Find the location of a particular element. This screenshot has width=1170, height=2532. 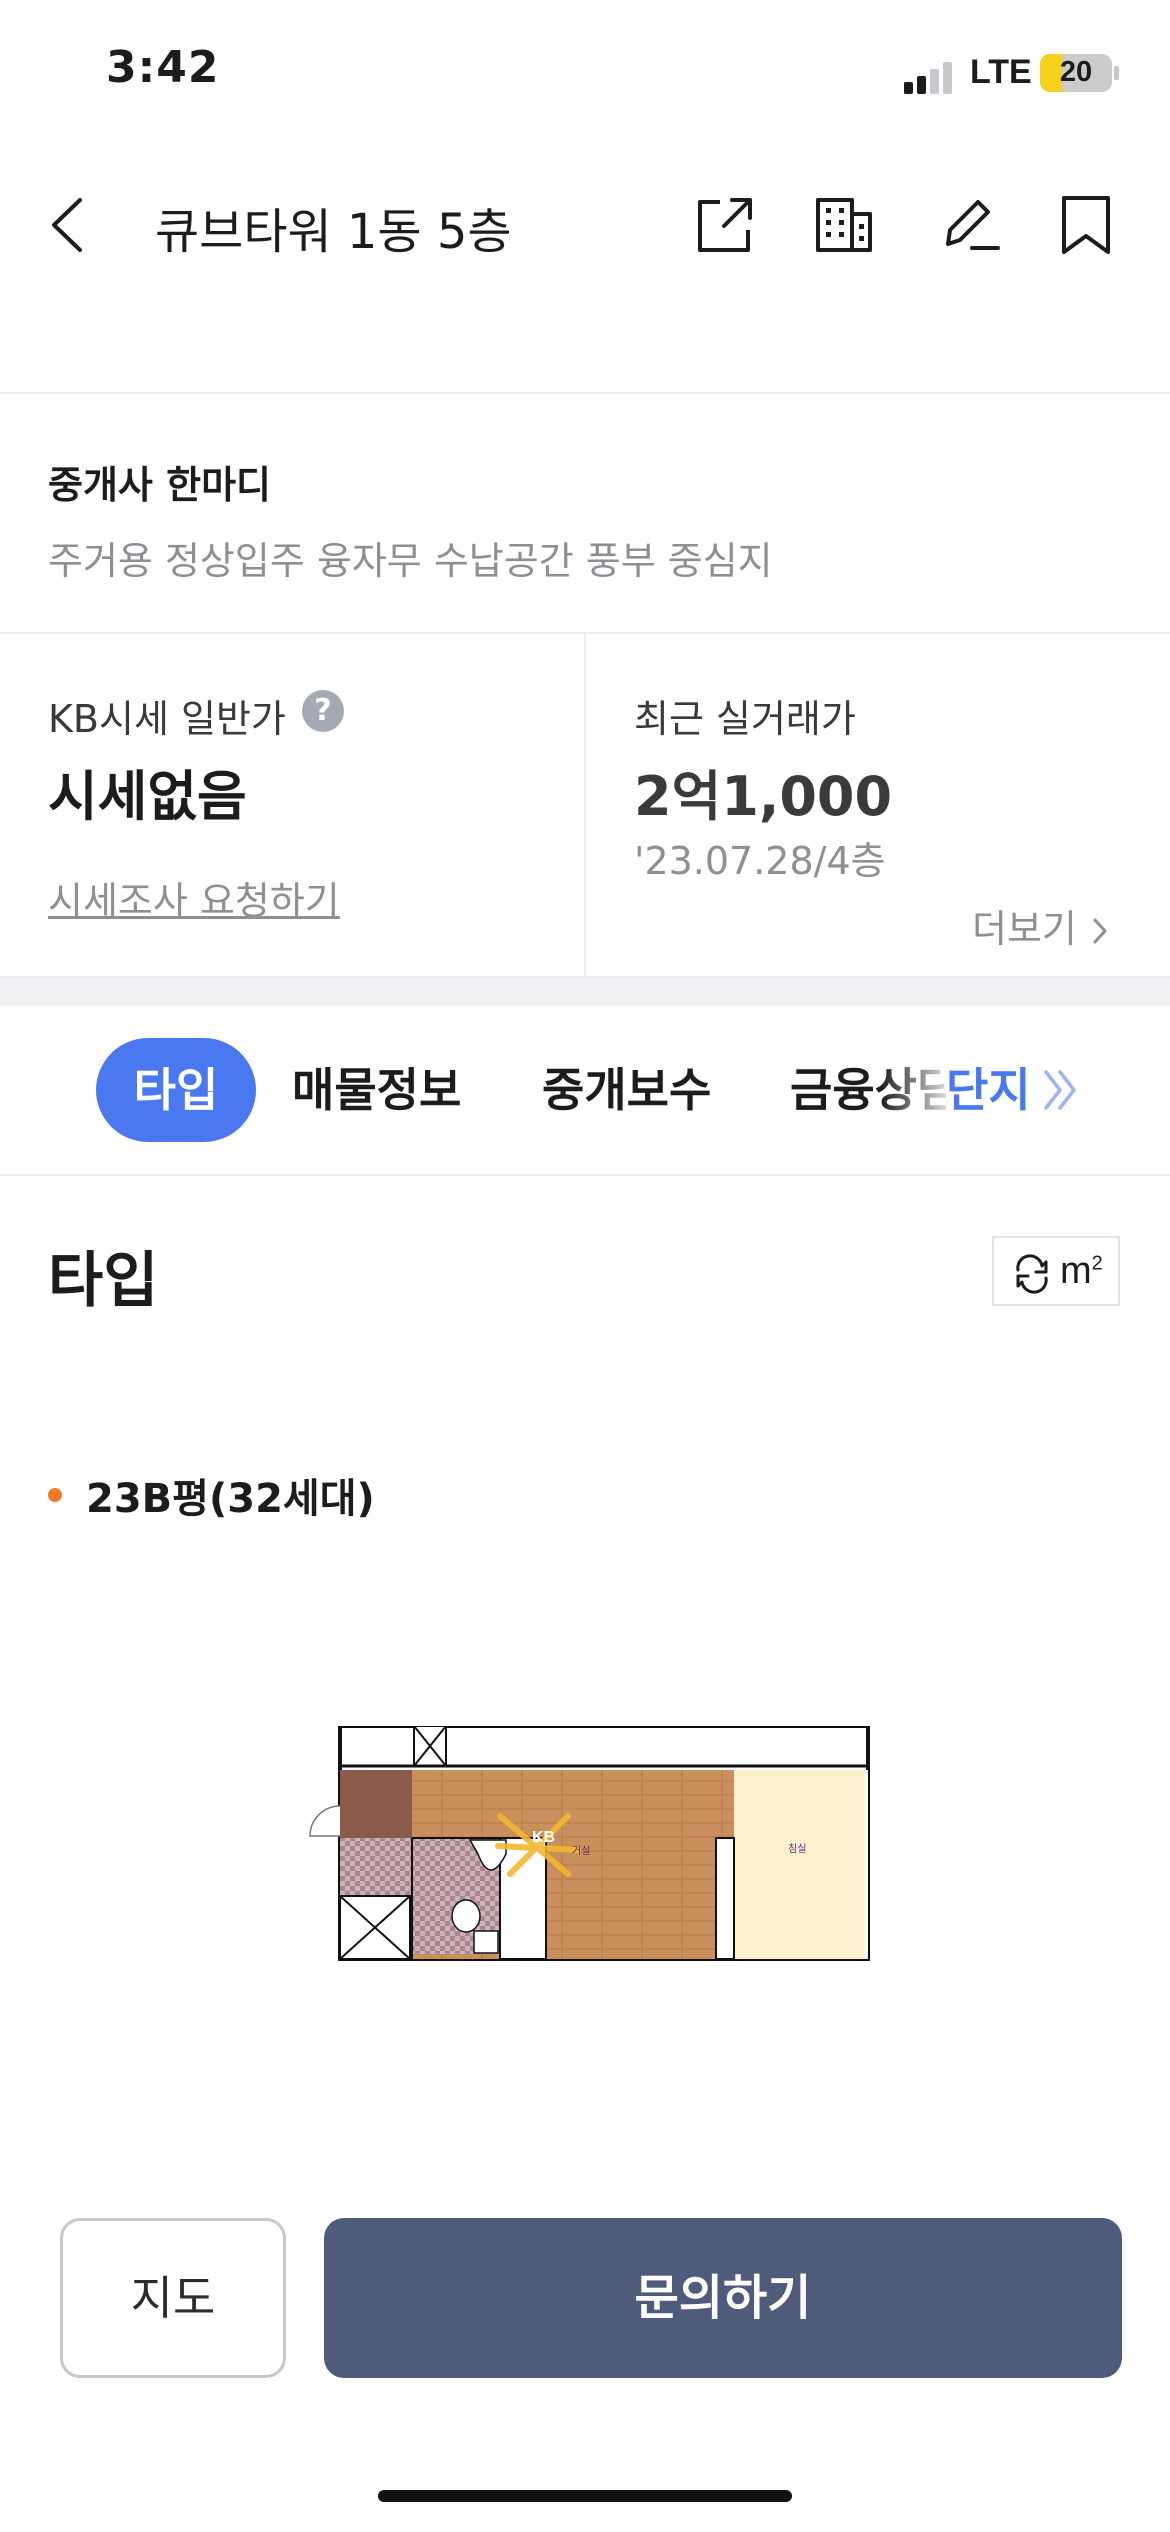

building-info-button is located at coordinates (844, 224).